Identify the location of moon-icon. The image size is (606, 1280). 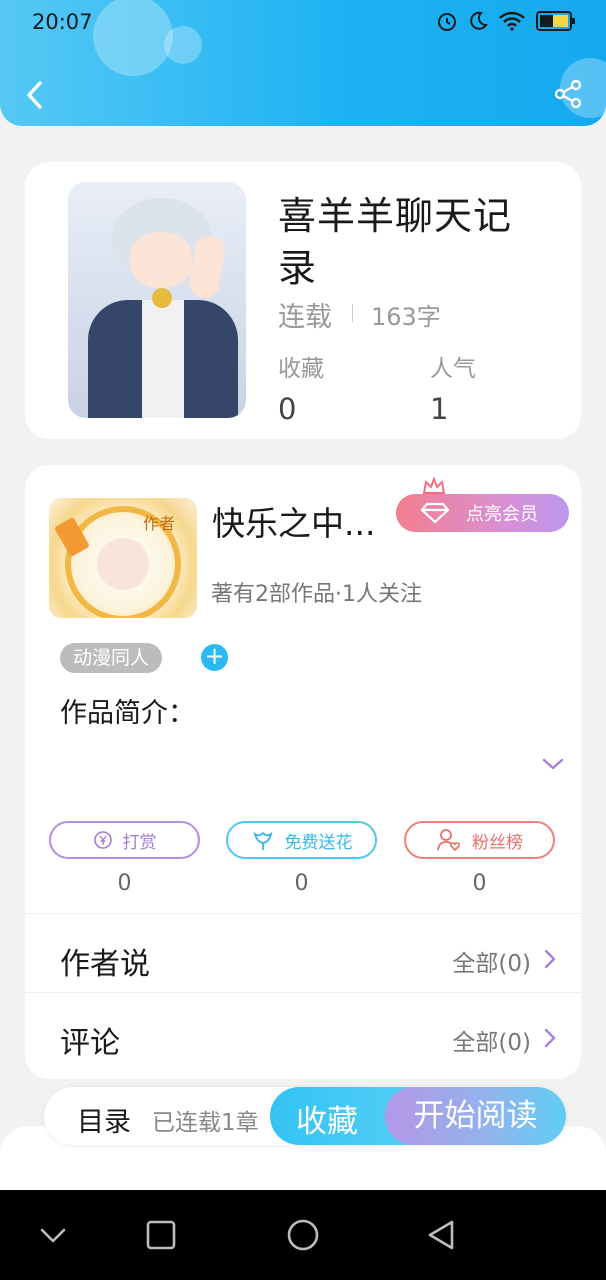
(479, 20).